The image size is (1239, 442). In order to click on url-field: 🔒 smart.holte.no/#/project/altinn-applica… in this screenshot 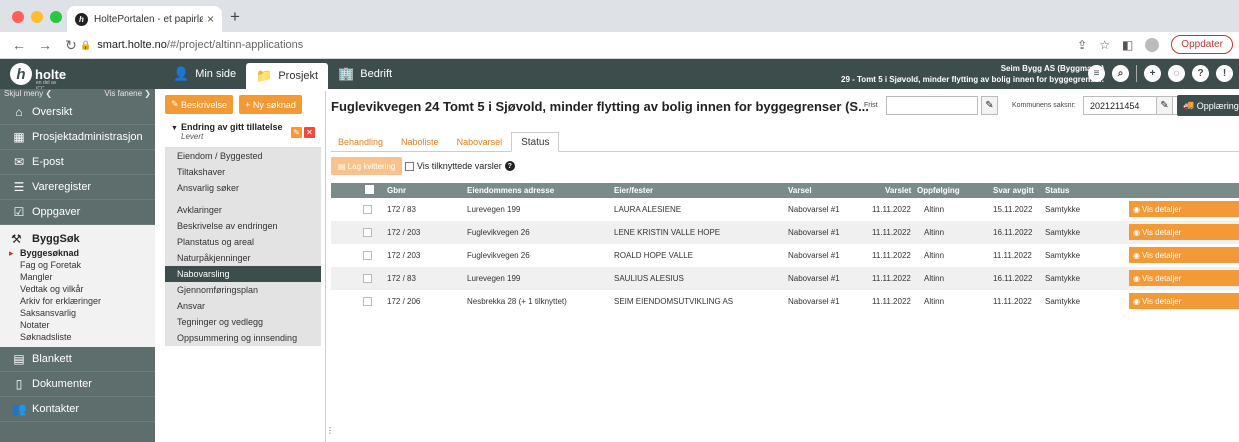, I will do `click(191, 45)`.